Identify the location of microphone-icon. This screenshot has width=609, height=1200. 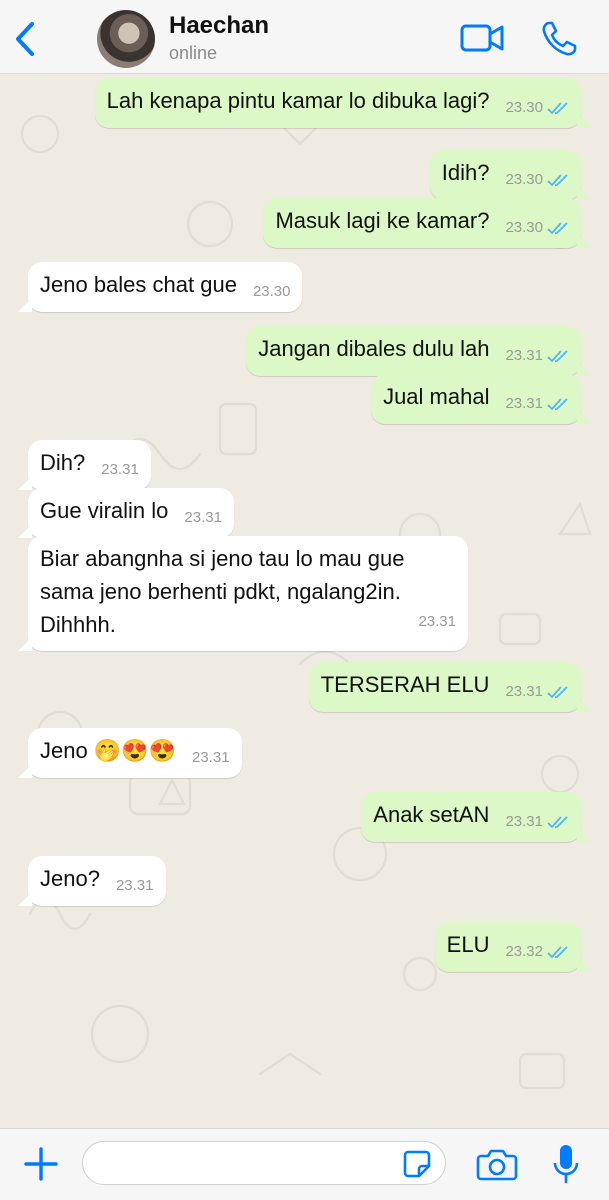
(566, 1164).